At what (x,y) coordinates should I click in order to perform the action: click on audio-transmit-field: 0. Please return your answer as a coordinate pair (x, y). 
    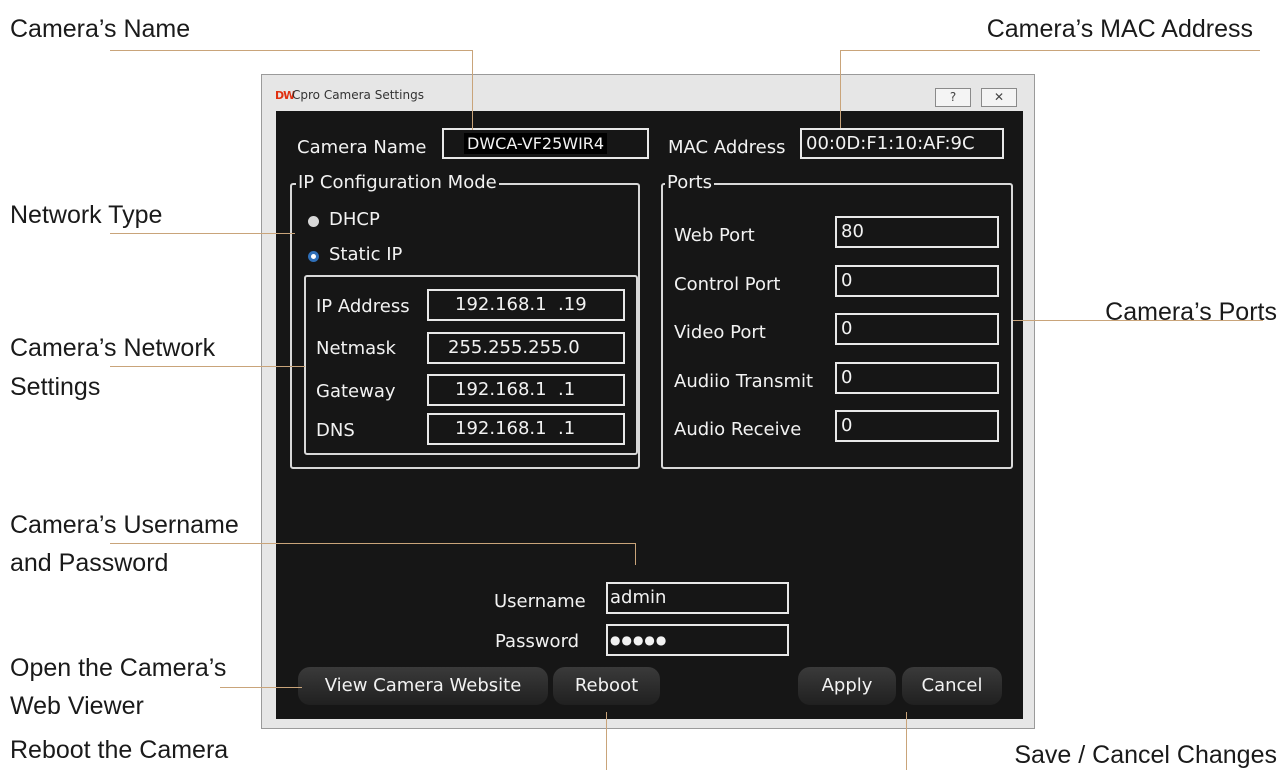
    Looking at the image, I should click on (917, 378).